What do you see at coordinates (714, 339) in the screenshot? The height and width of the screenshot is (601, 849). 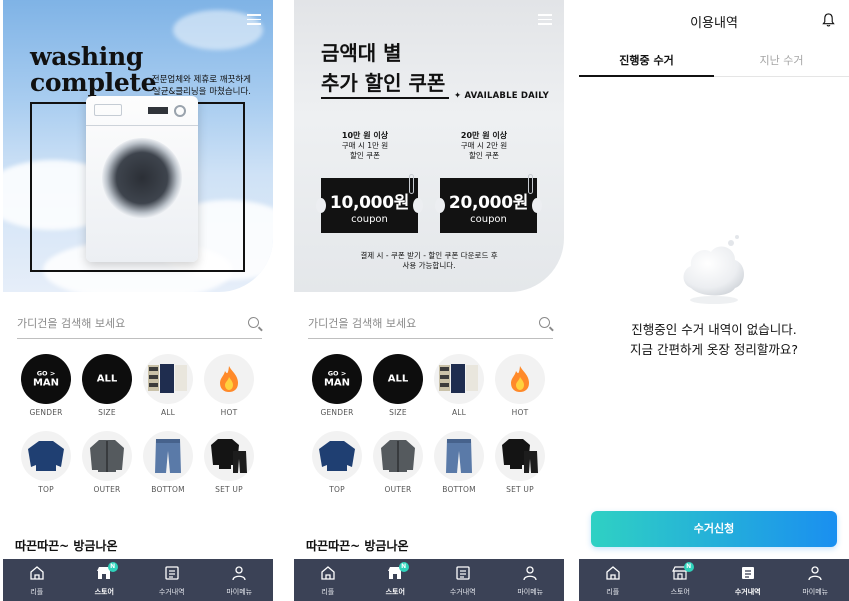 I see `empty-message: 진행중인 수거 내역이 없습니다. 지금 간편하게 옷장 정리할까요?` at bounding box center [714, 339].